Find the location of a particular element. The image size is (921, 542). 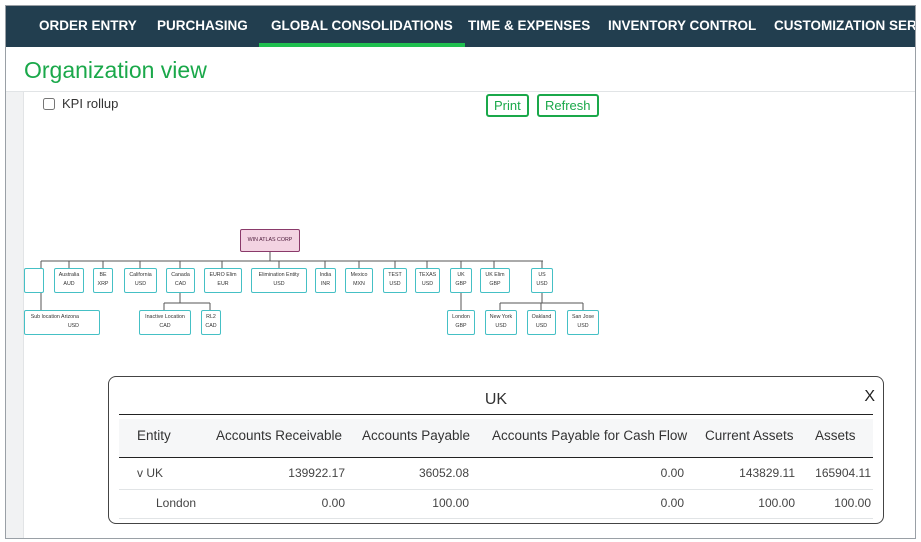

org-node-be: BE XRP is located at coordinates (103, 280).